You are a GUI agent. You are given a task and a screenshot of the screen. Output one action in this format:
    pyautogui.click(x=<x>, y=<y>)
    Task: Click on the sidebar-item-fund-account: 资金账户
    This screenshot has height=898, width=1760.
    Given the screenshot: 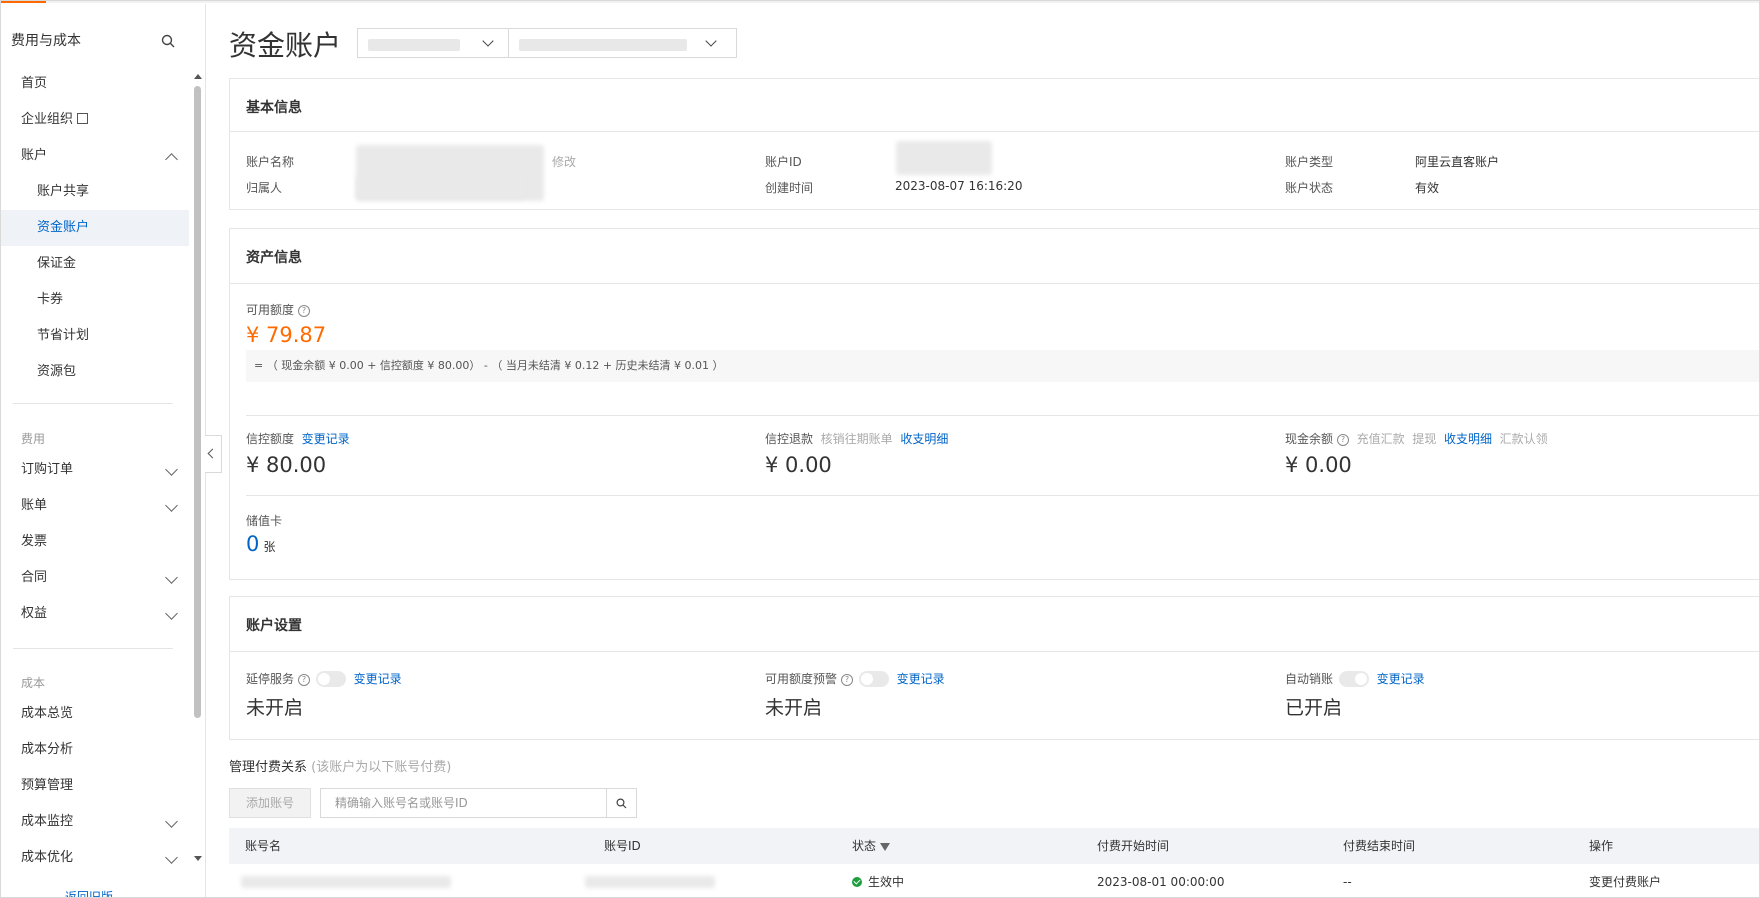 What is the action you would take?
    pyautogui.click(x=95, y=228)
    